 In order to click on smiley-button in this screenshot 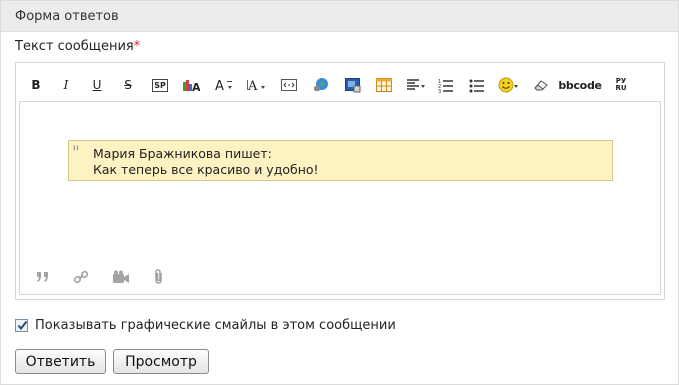, I will do `click(509, 85)`.